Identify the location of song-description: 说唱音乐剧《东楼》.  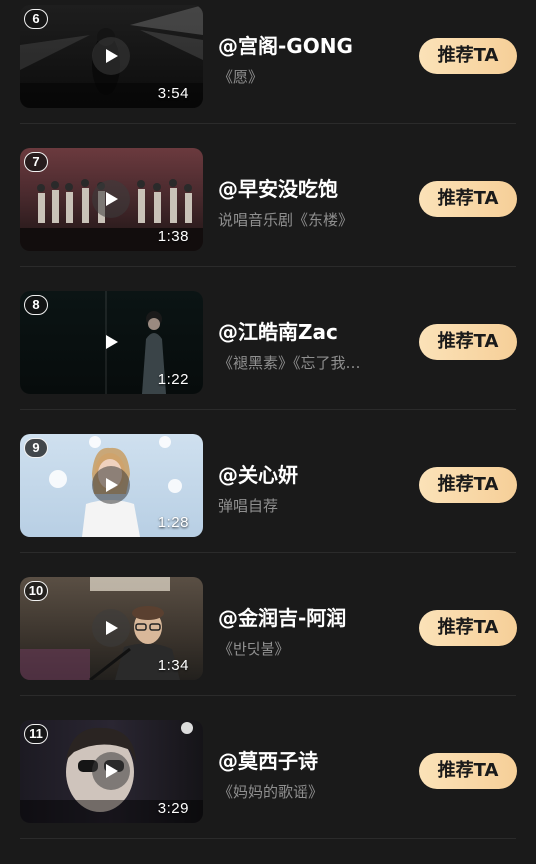
(286, 220).